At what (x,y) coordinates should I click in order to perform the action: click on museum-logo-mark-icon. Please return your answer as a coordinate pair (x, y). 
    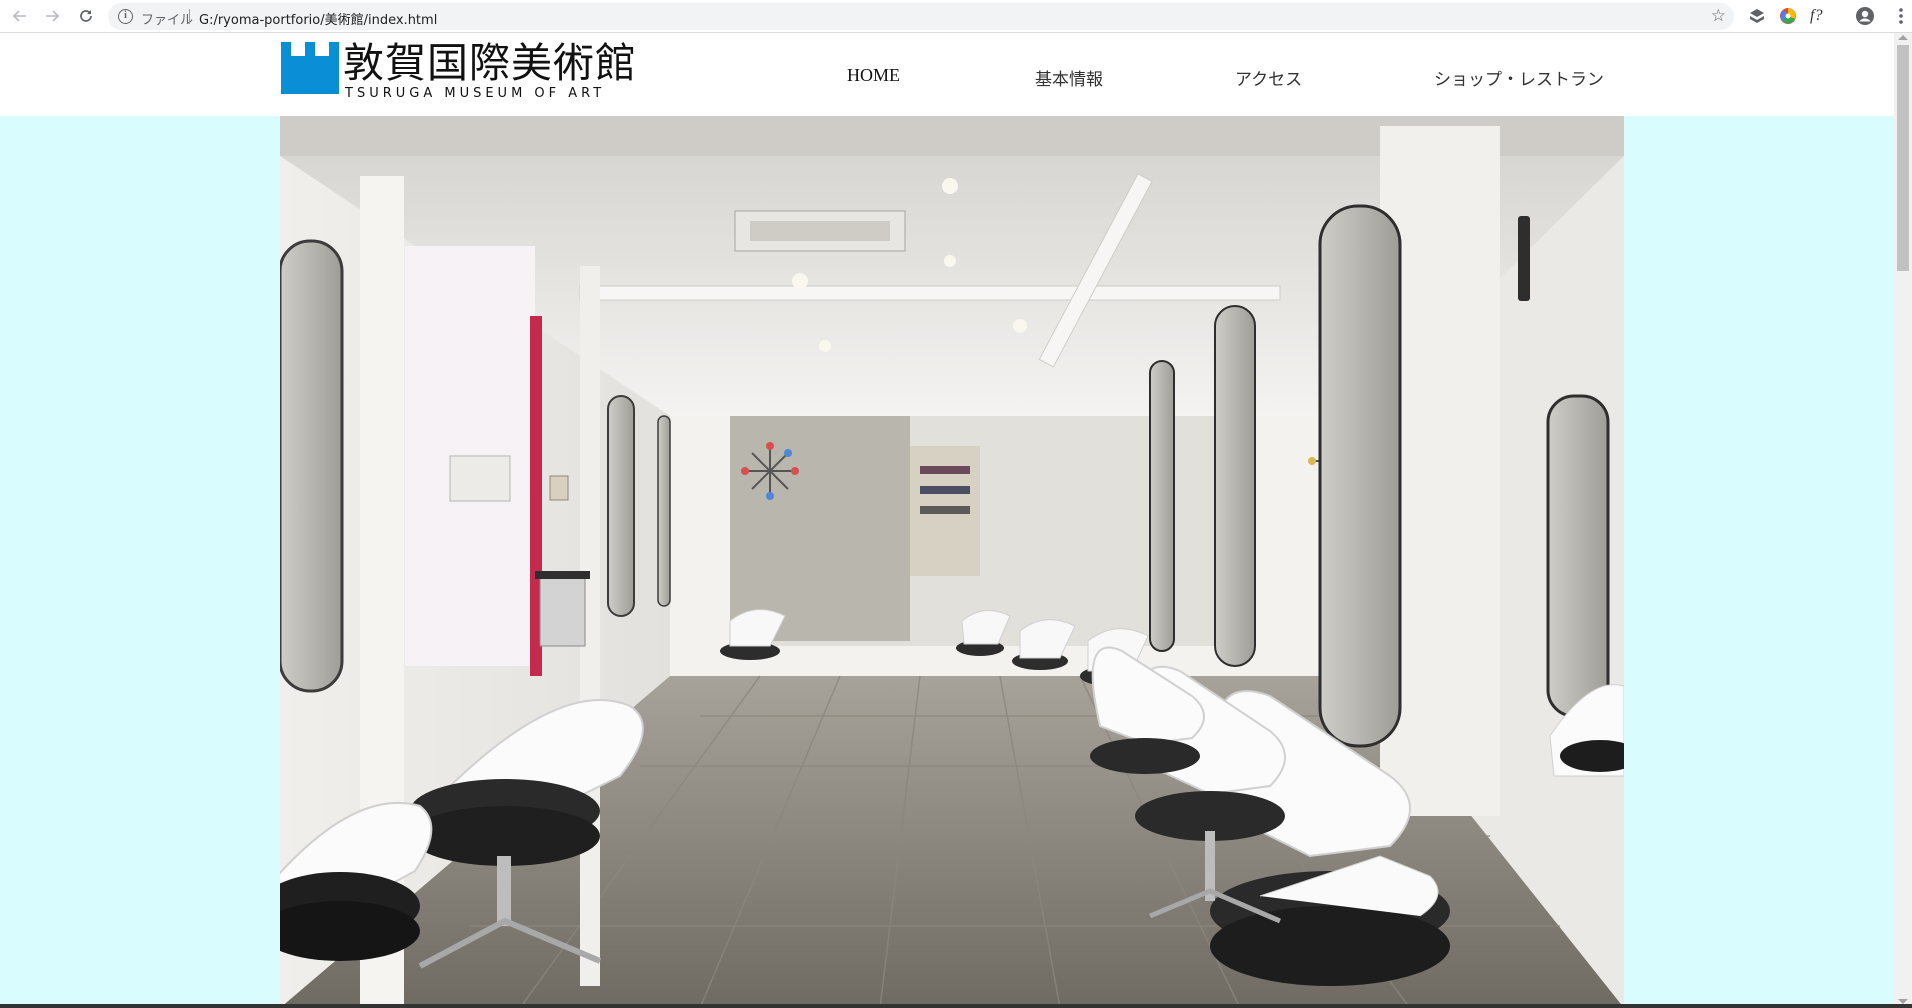
    Looking at the image, I should click on (310, 68).